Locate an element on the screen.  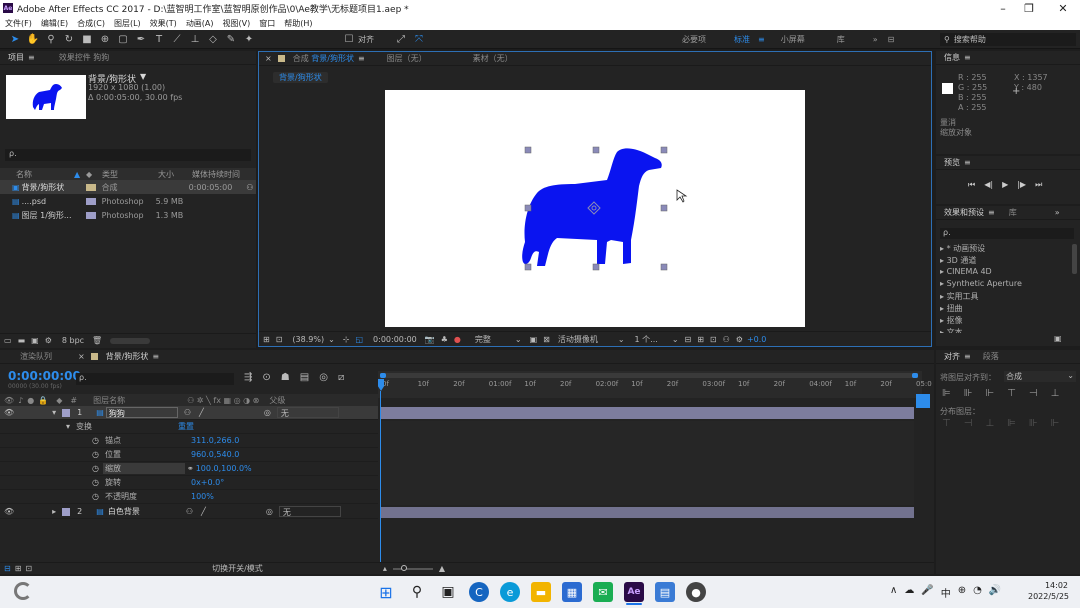
first-frame-icon: ⏮ is located at coordinates (971, 185).